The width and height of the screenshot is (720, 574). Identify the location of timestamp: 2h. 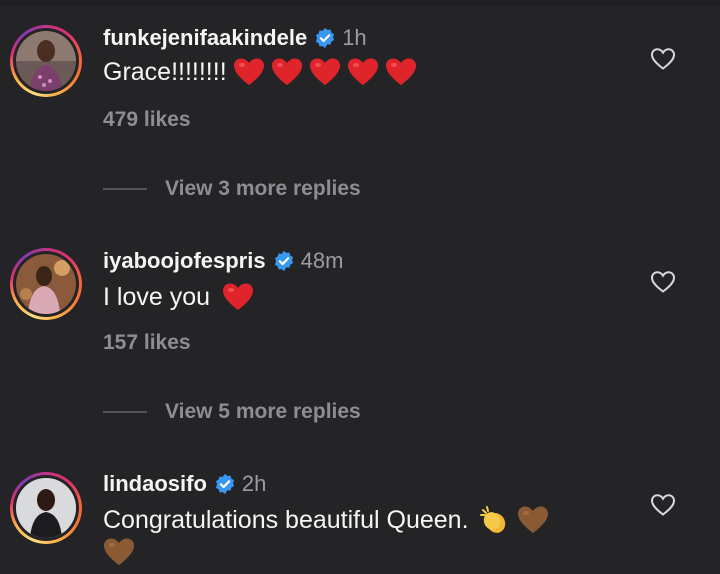
(254, 483).